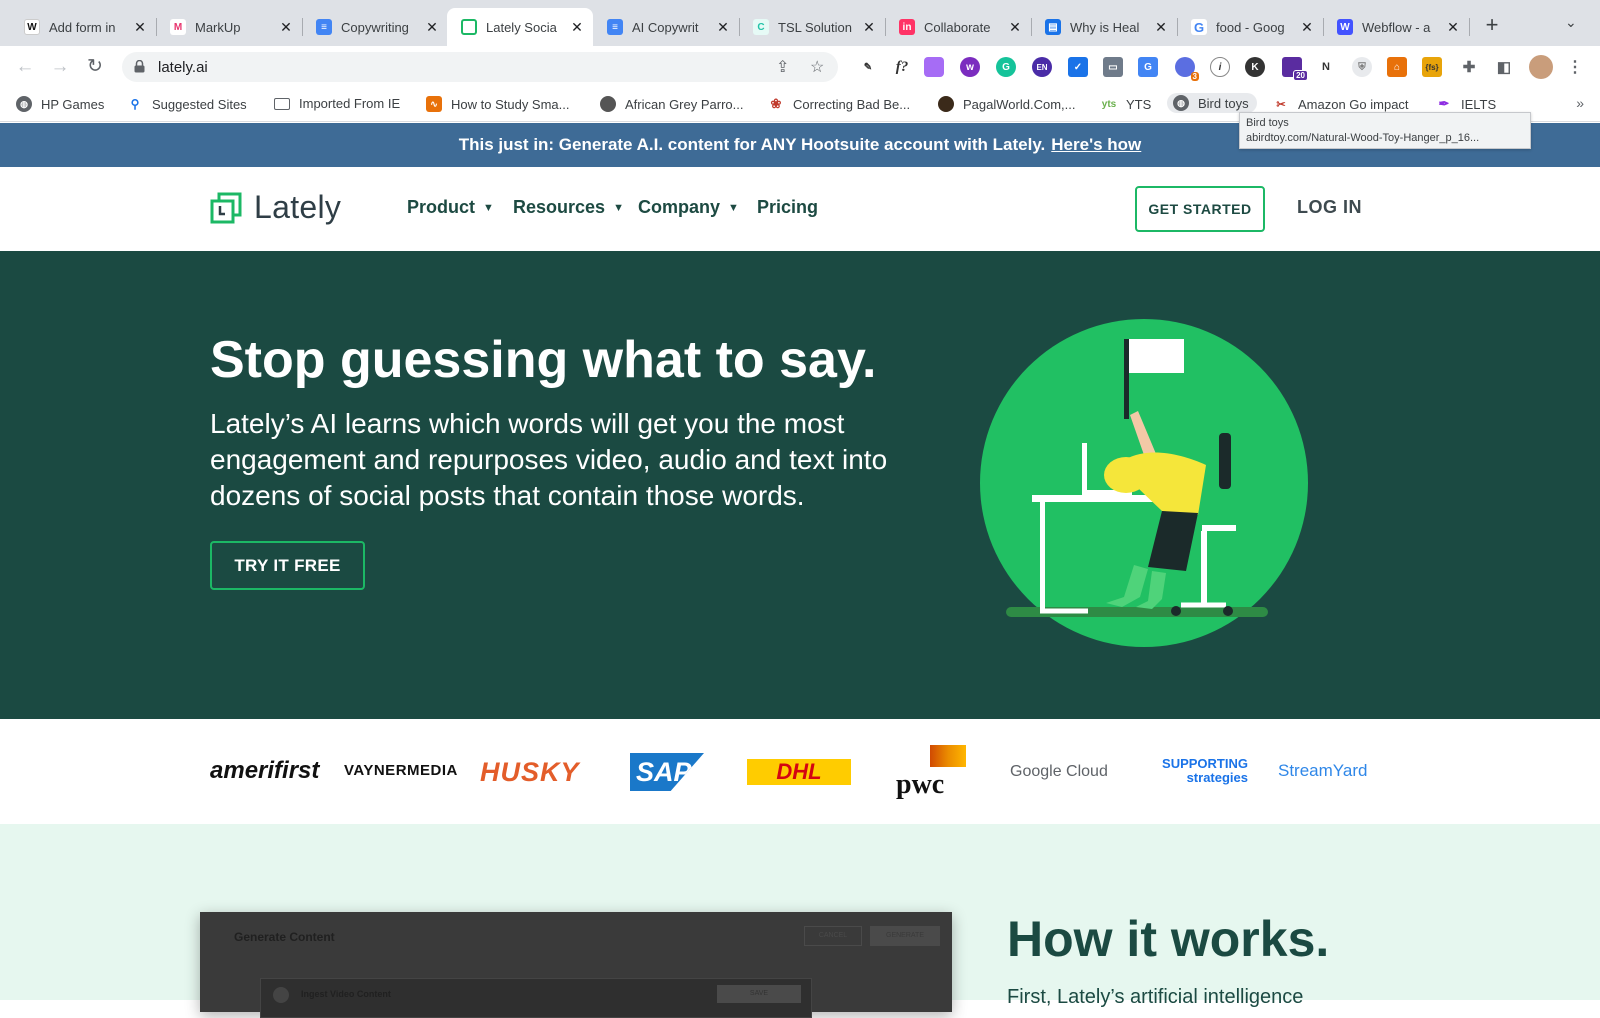 This screenshot has width=1600, height=1018. Describe the element at coordinates (265, 770) in the screenshot. I see `amerifirst-logo: amerifirst` at that location.